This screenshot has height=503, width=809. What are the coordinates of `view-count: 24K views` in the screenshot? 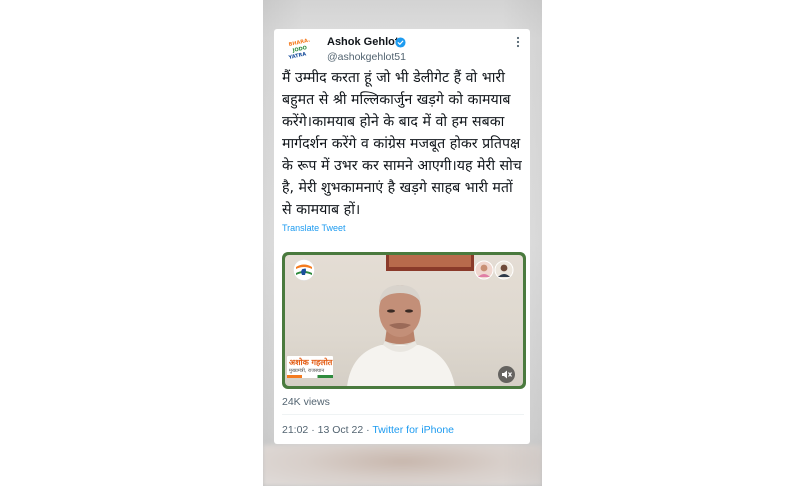 It's located at (306, 402).